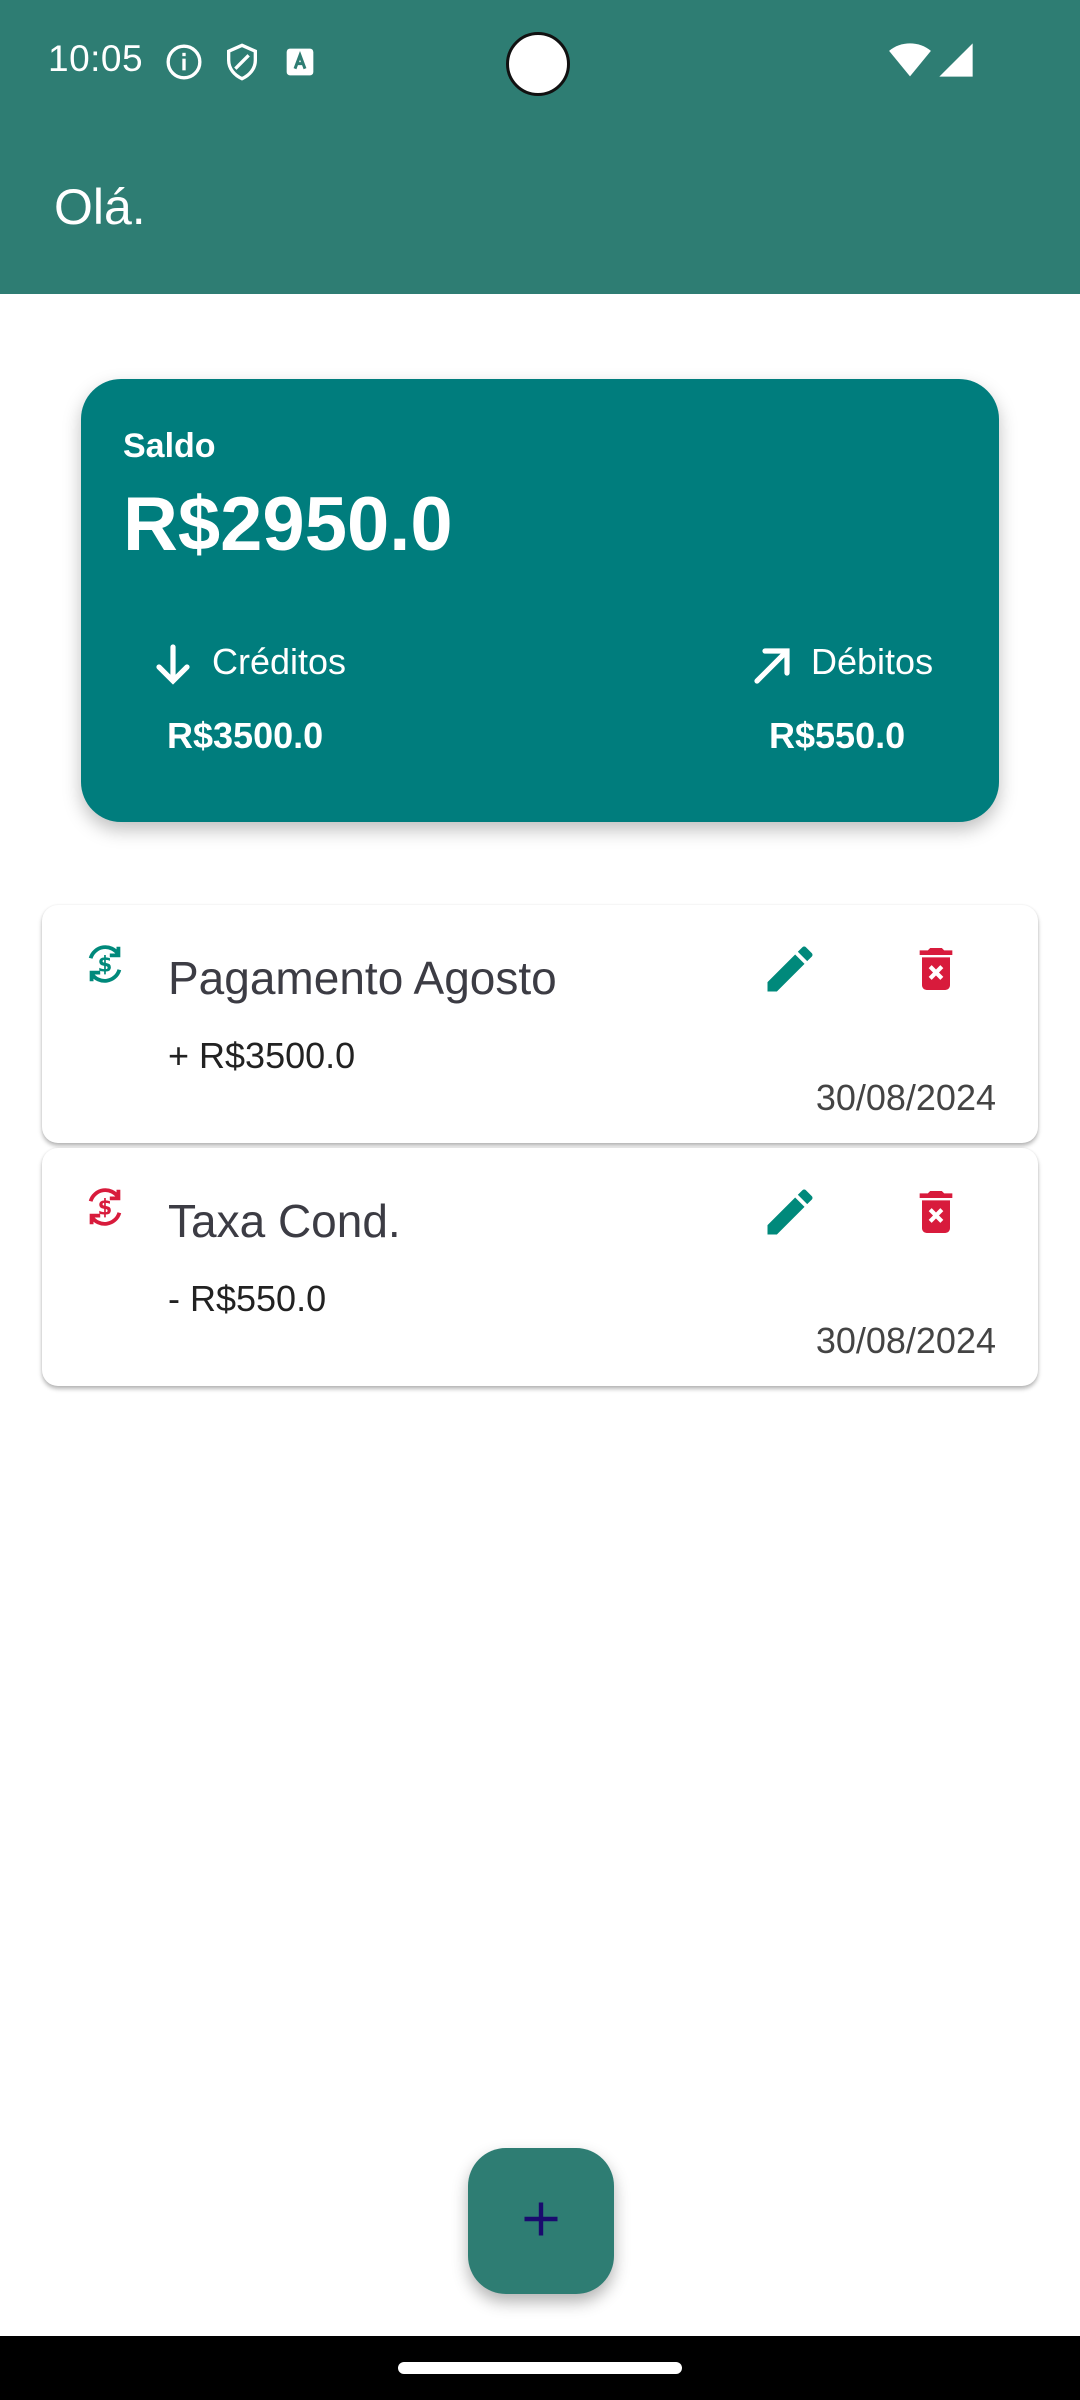 The image size is (1080, 2400). I want to click on transaction-card: $ Pagamento Agosto + R$3500.0 30/08/2024, so click(540, 1024).